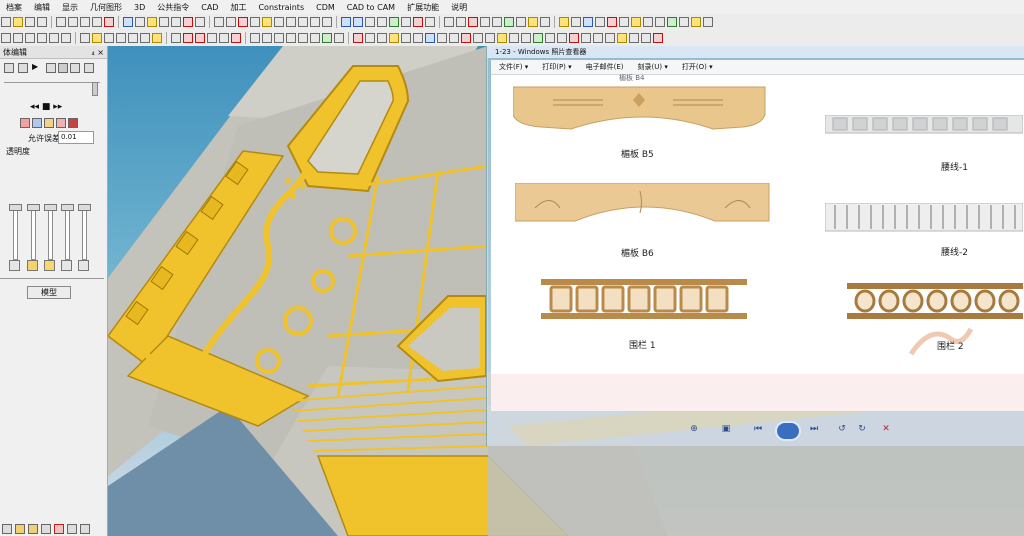  I want to click on surface4-icon, so click(600, 22).